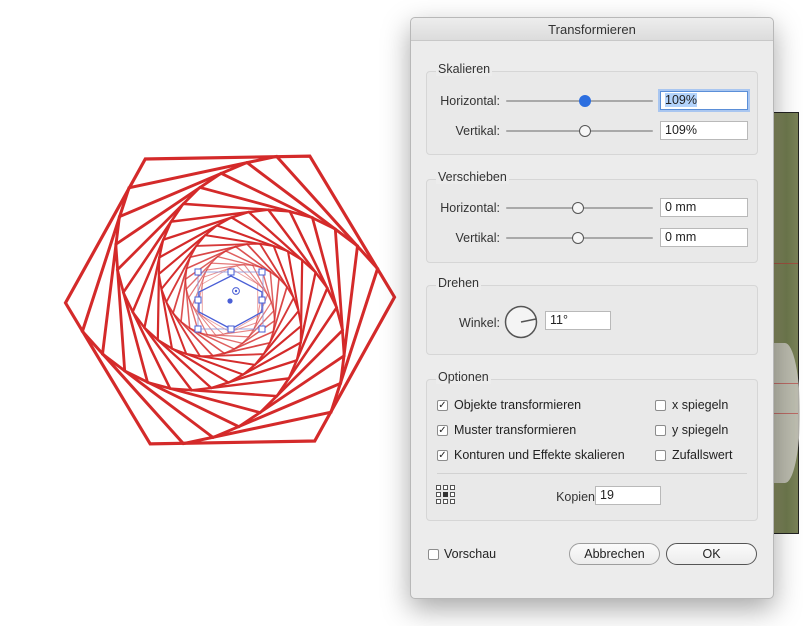  I want to click on move-vertical-input: 0 mm, so click(704, 237).